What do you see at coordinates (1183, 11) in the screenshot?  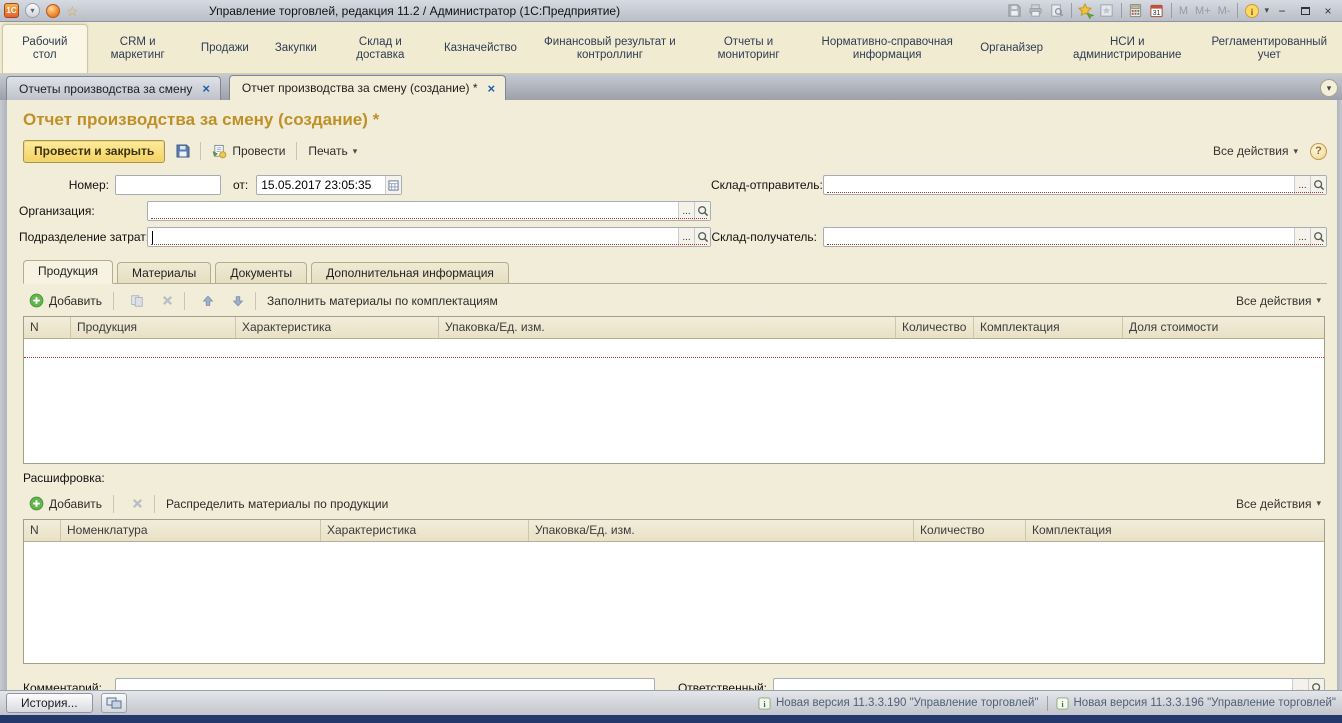 I see `memory-m-button: M` at bounding box center [1183, 11].